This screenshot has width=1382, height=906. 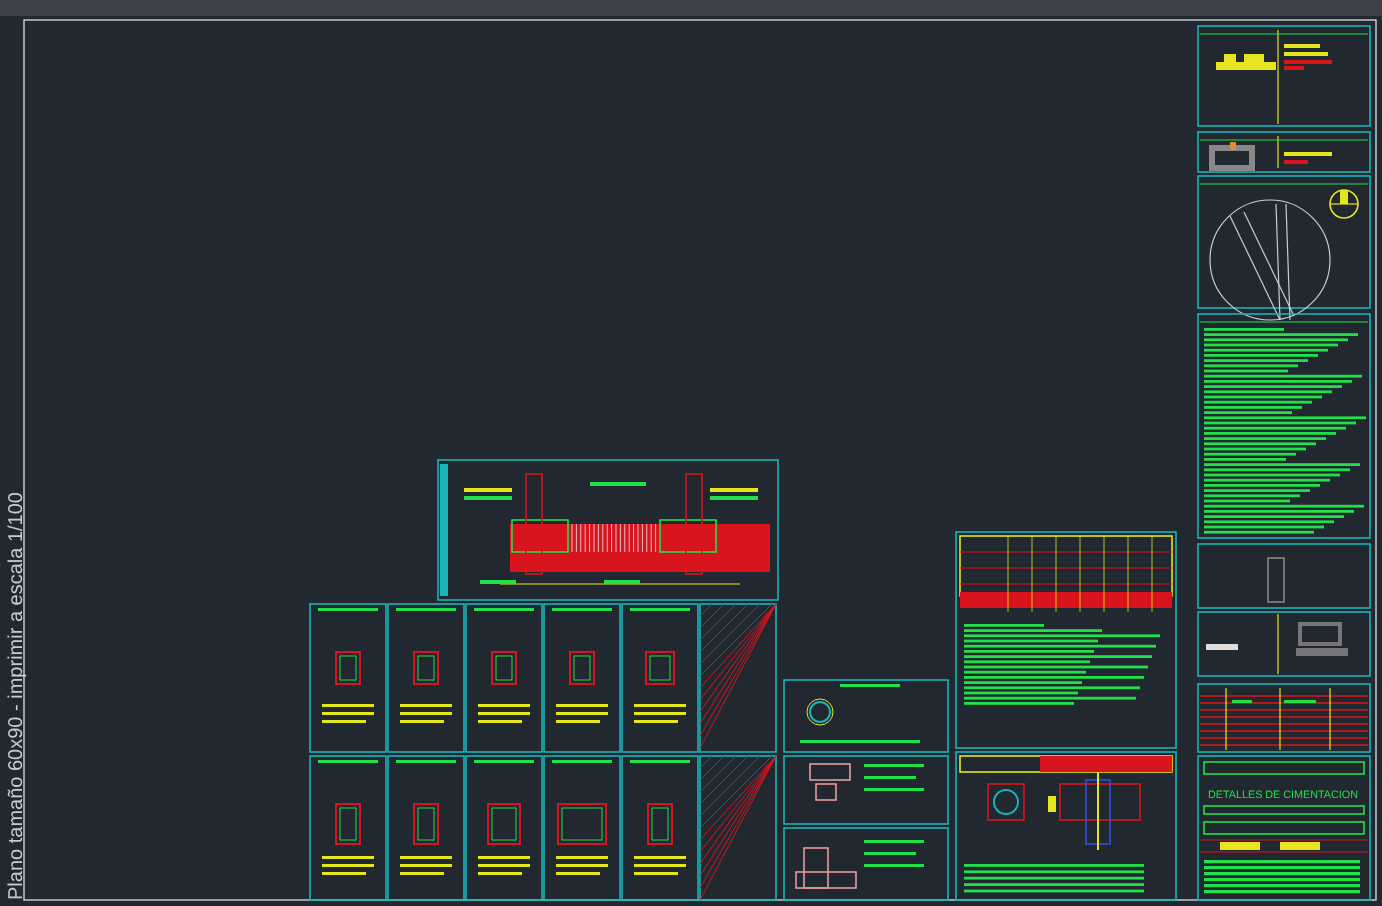 What do you see at coordinates (17, 696) in the screenshot?
I see `sheet-caption: Plano tamaño 60x90 - imprimir a escala 1/100` at bounding box center [17, 696].